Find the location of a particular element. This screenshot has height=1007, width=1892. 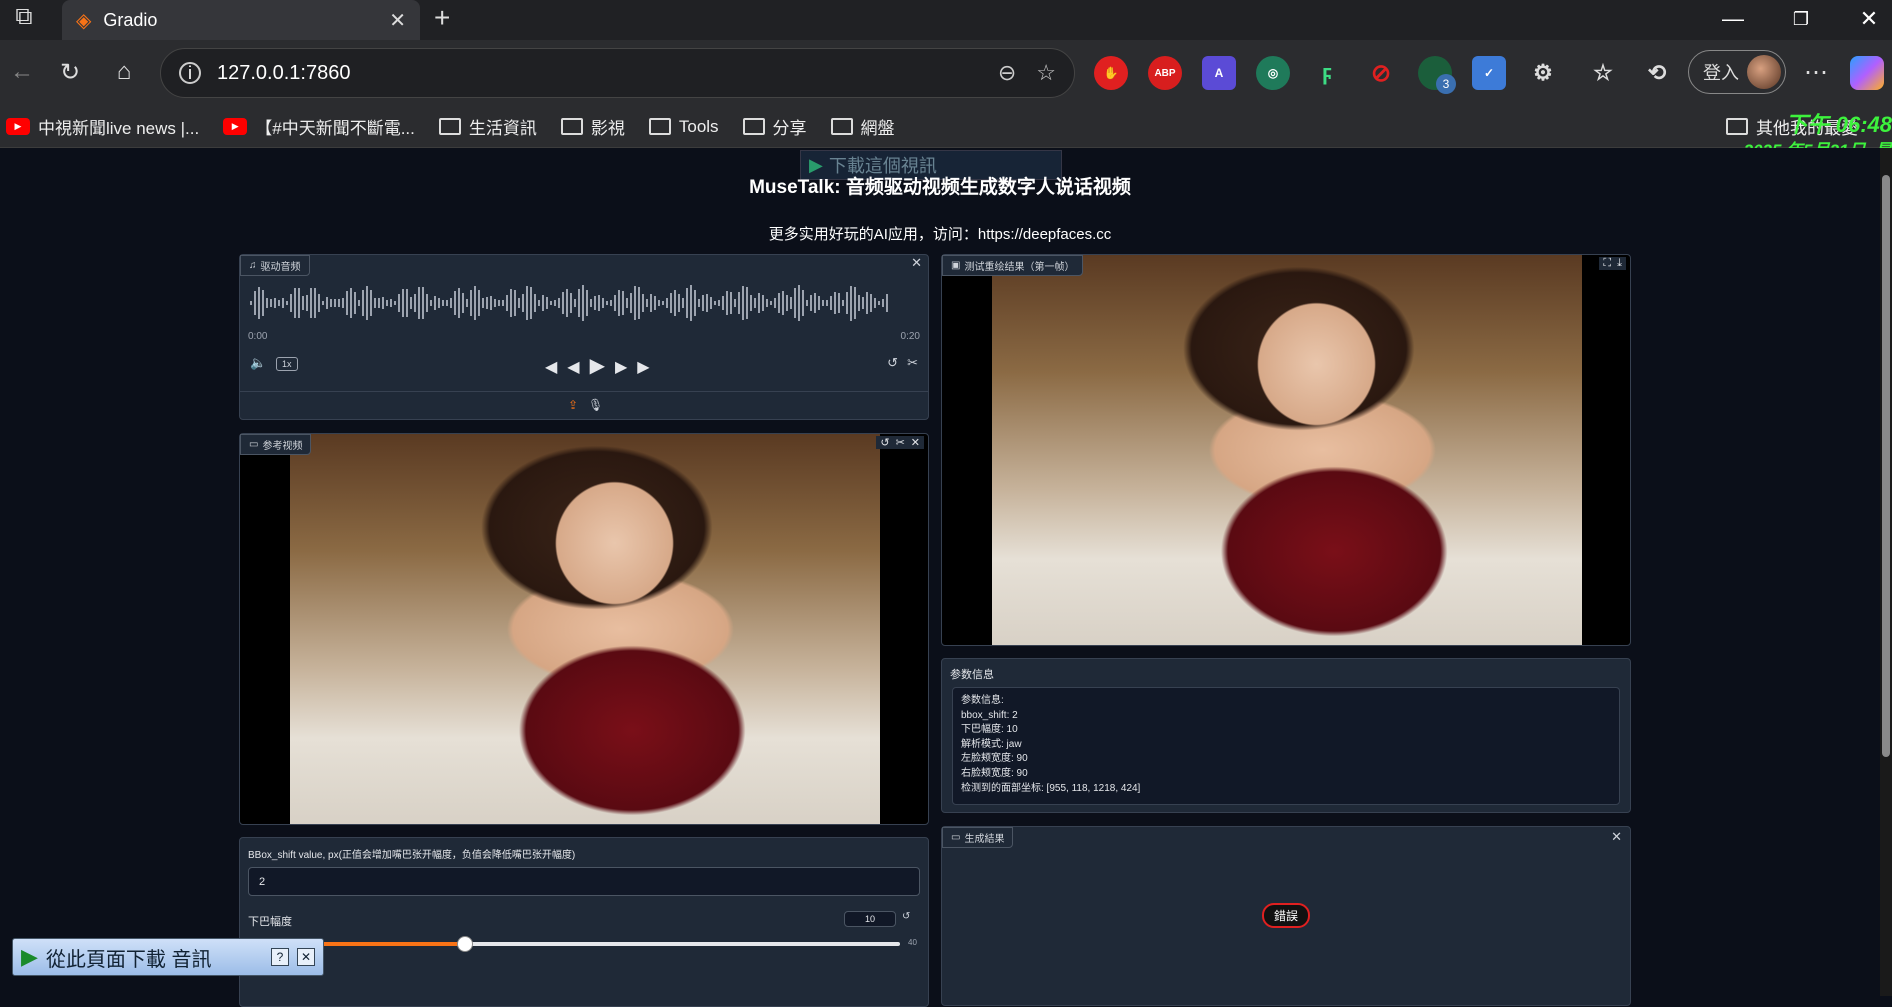

block-extension-icon: ⊘ is located at coordinates (1381, 73).